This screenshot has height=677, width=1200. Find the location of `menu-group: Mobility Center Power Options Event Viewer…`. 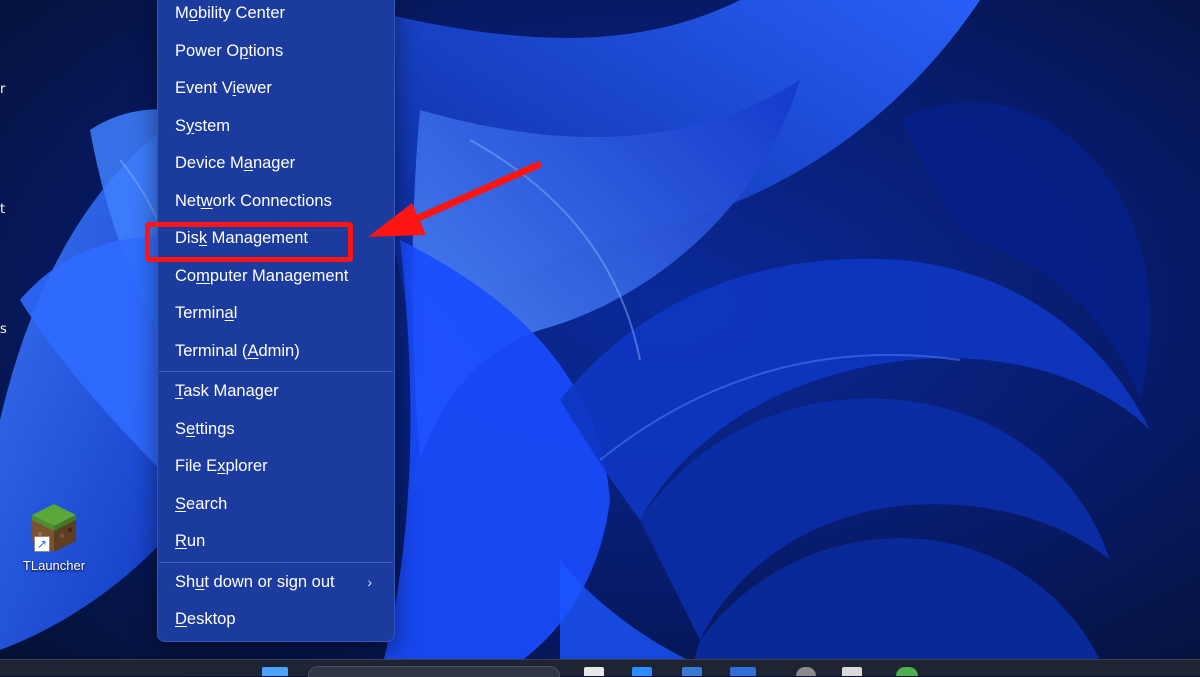

menu-group: Mobility Center Power Options Event Viewer… is located at coordinates (276, 185).